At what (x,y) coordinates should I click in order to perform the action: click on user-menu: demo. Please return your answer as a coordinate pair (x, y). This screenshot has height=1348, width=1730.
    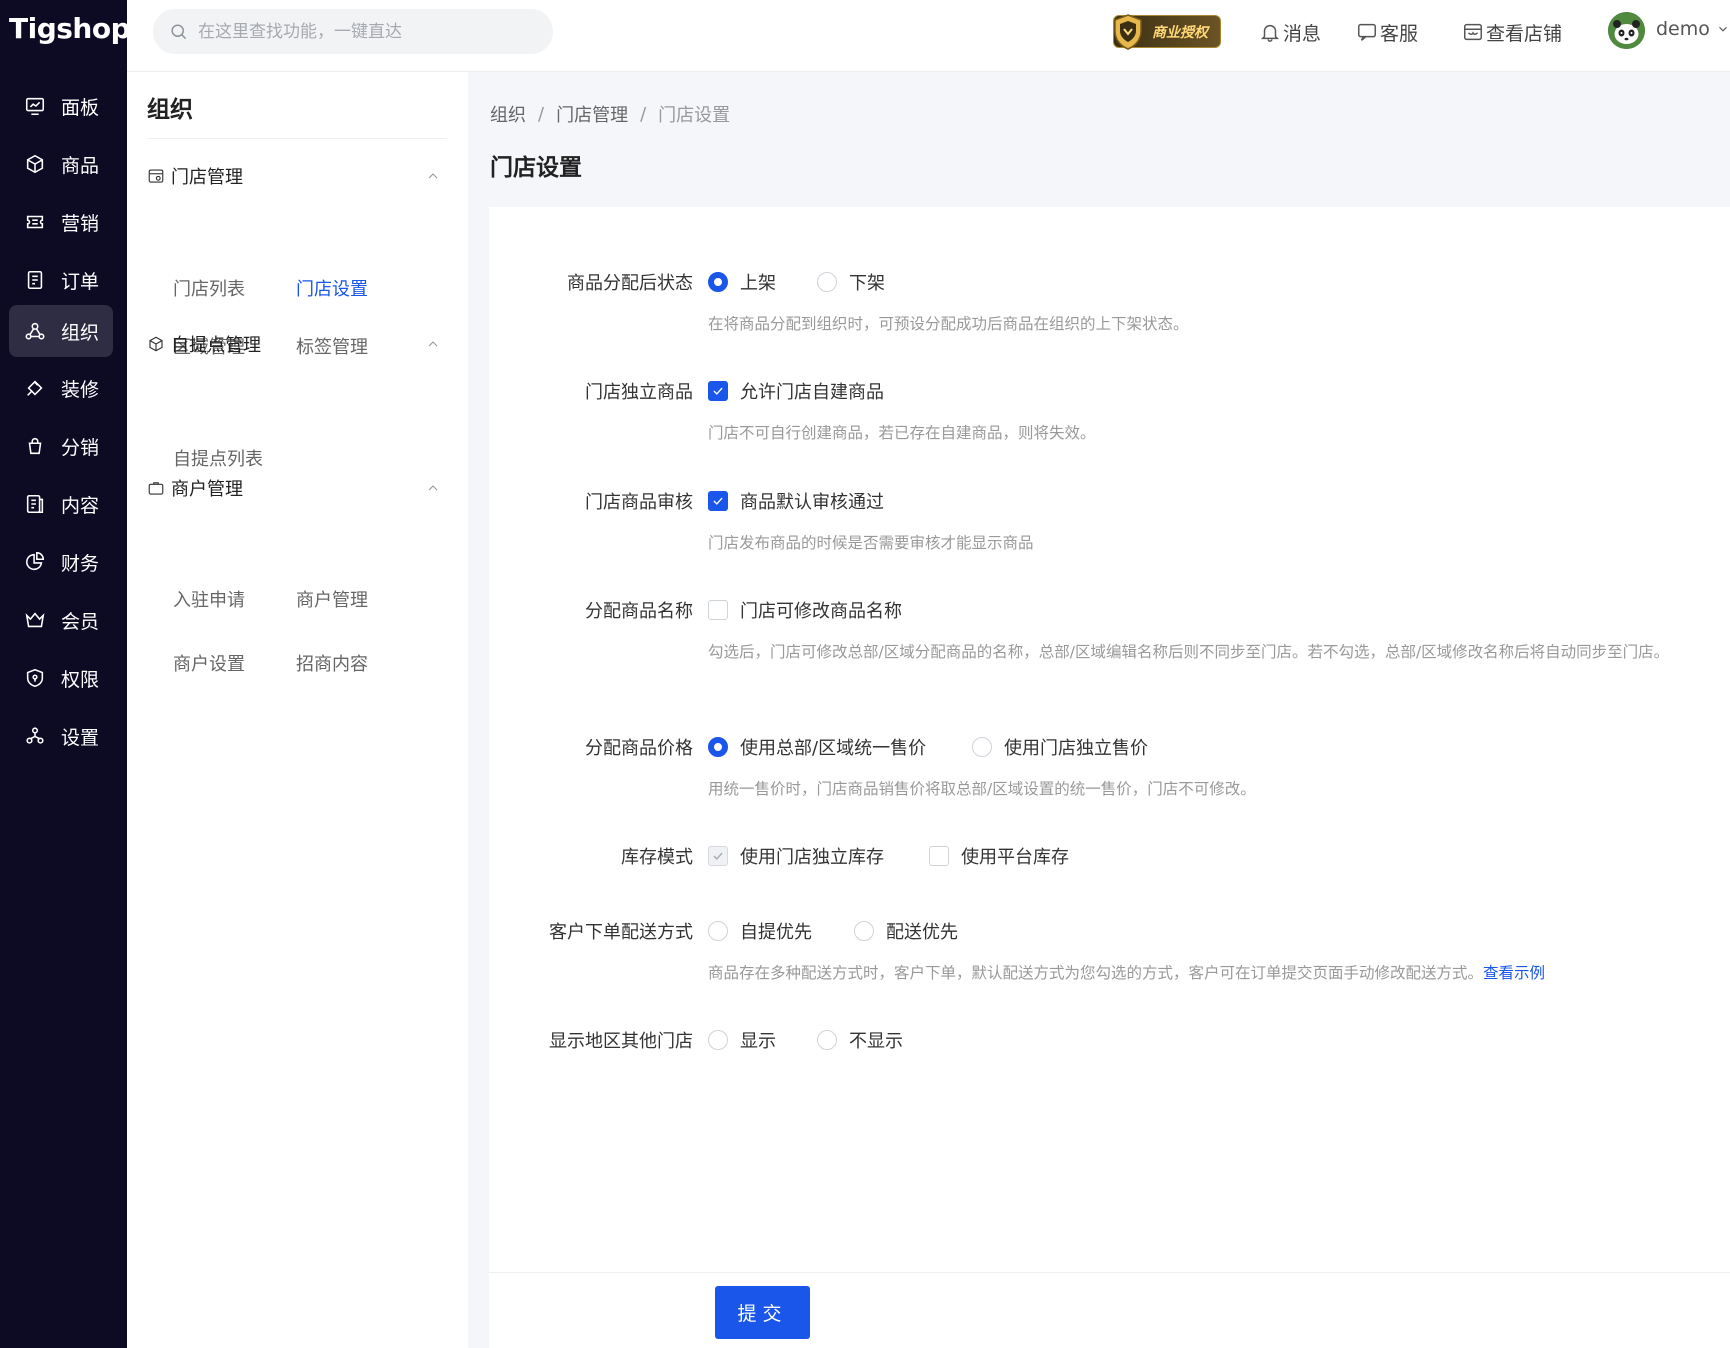
    Looking at the image, I should click on (1693, 29).